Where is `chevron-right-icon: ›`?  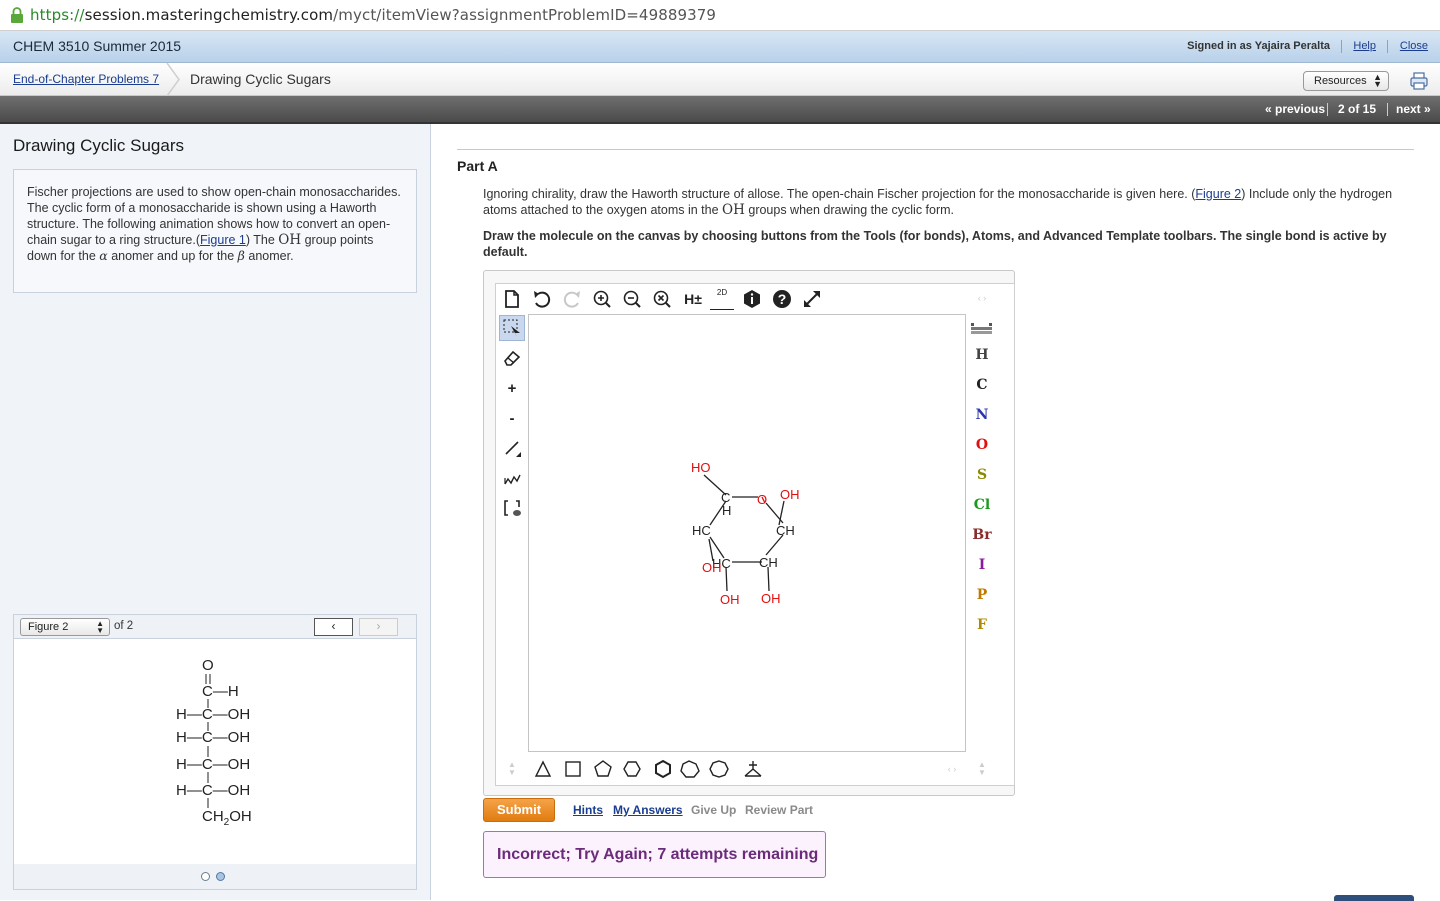
chevron-right-icon: › is located at coordinates (378, 626).